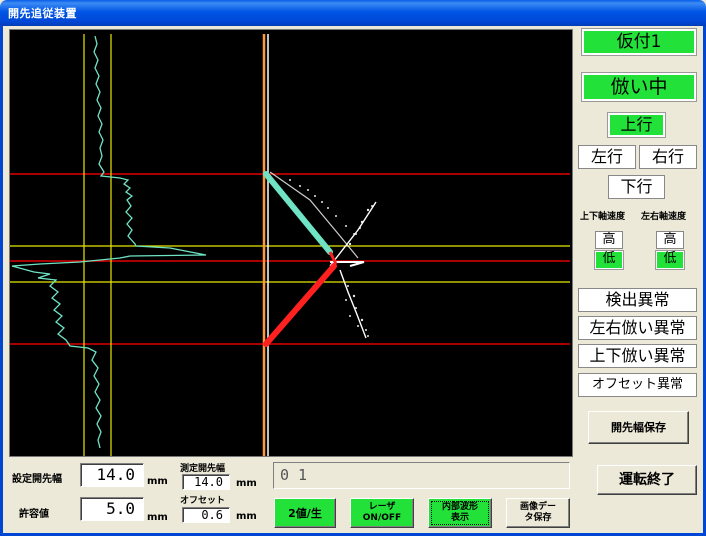 Image resolution: width=706 pixels, height=536 pixels. Describe the element at coordinates (459, 507) in the screenshot. I see `wave-label-1: 内部波形` at that location.